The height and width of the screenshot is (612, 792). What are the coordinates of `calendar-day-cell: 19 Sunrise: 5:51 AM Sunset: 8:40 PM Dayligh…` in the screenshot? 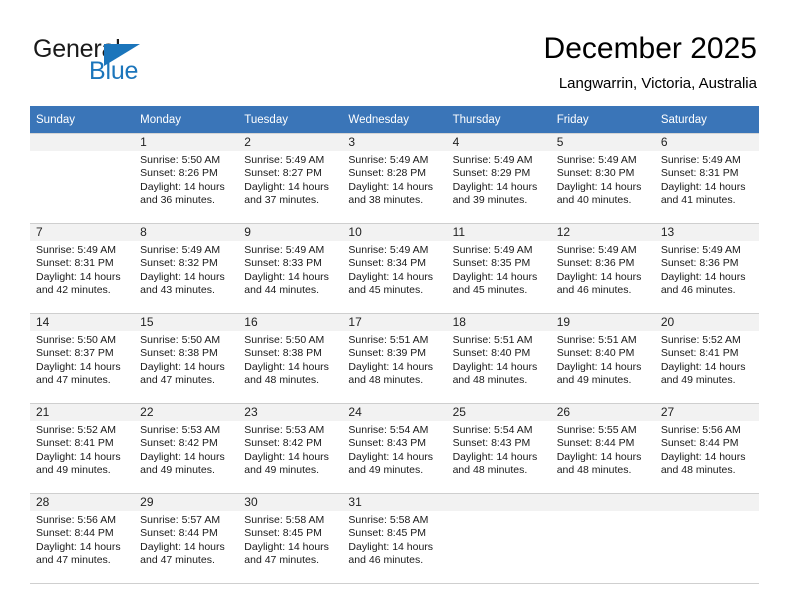 It's located at (602, 358).